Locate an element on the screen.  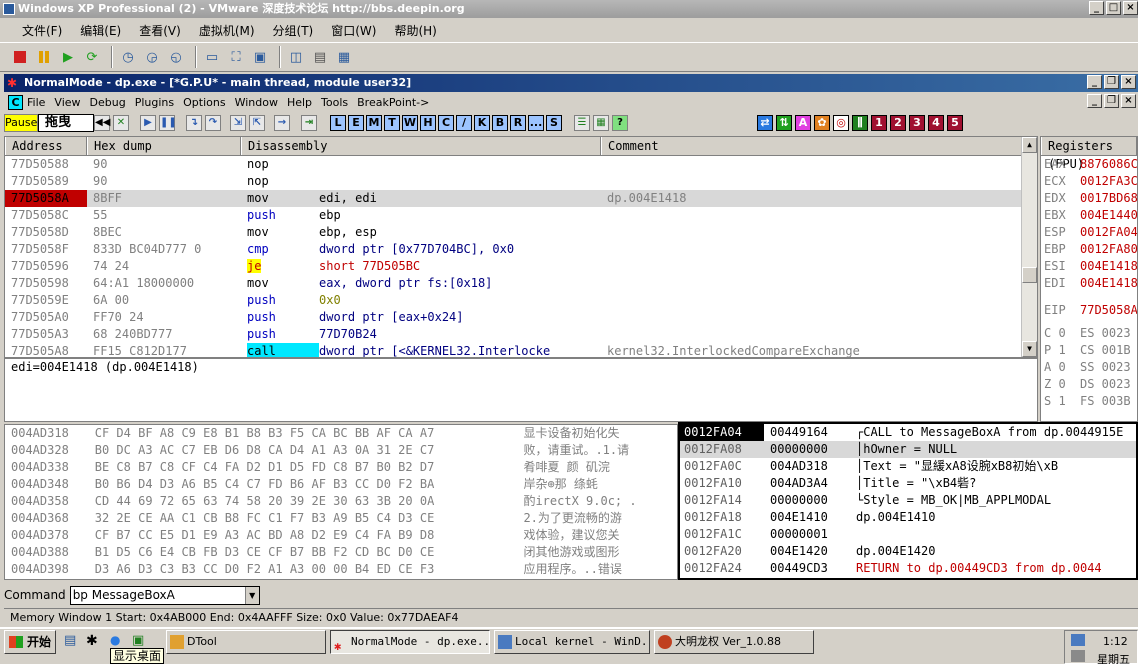
od-menu-window: Window is located at coordinates (256, 102).